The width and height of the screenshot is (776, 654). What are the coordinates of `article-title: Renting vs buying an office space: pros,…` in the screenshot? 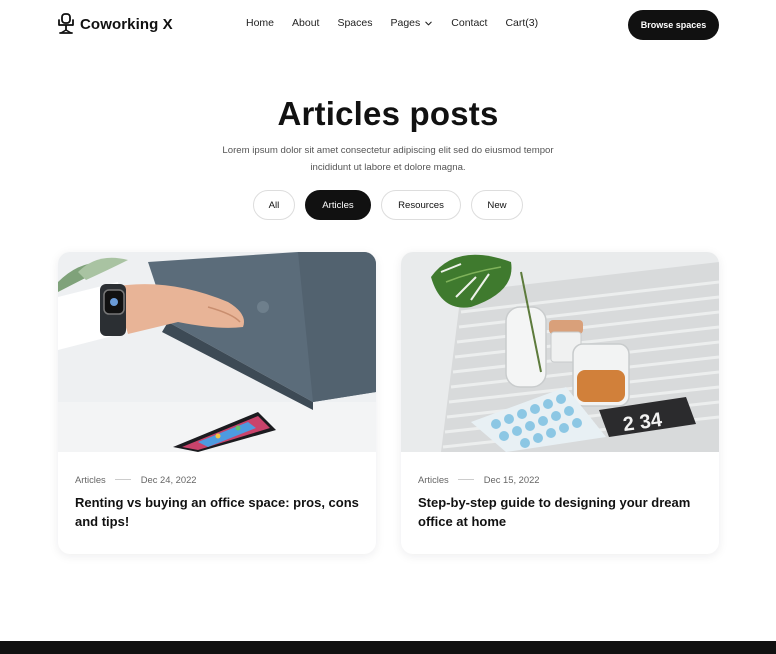 It's located at (217, 512).